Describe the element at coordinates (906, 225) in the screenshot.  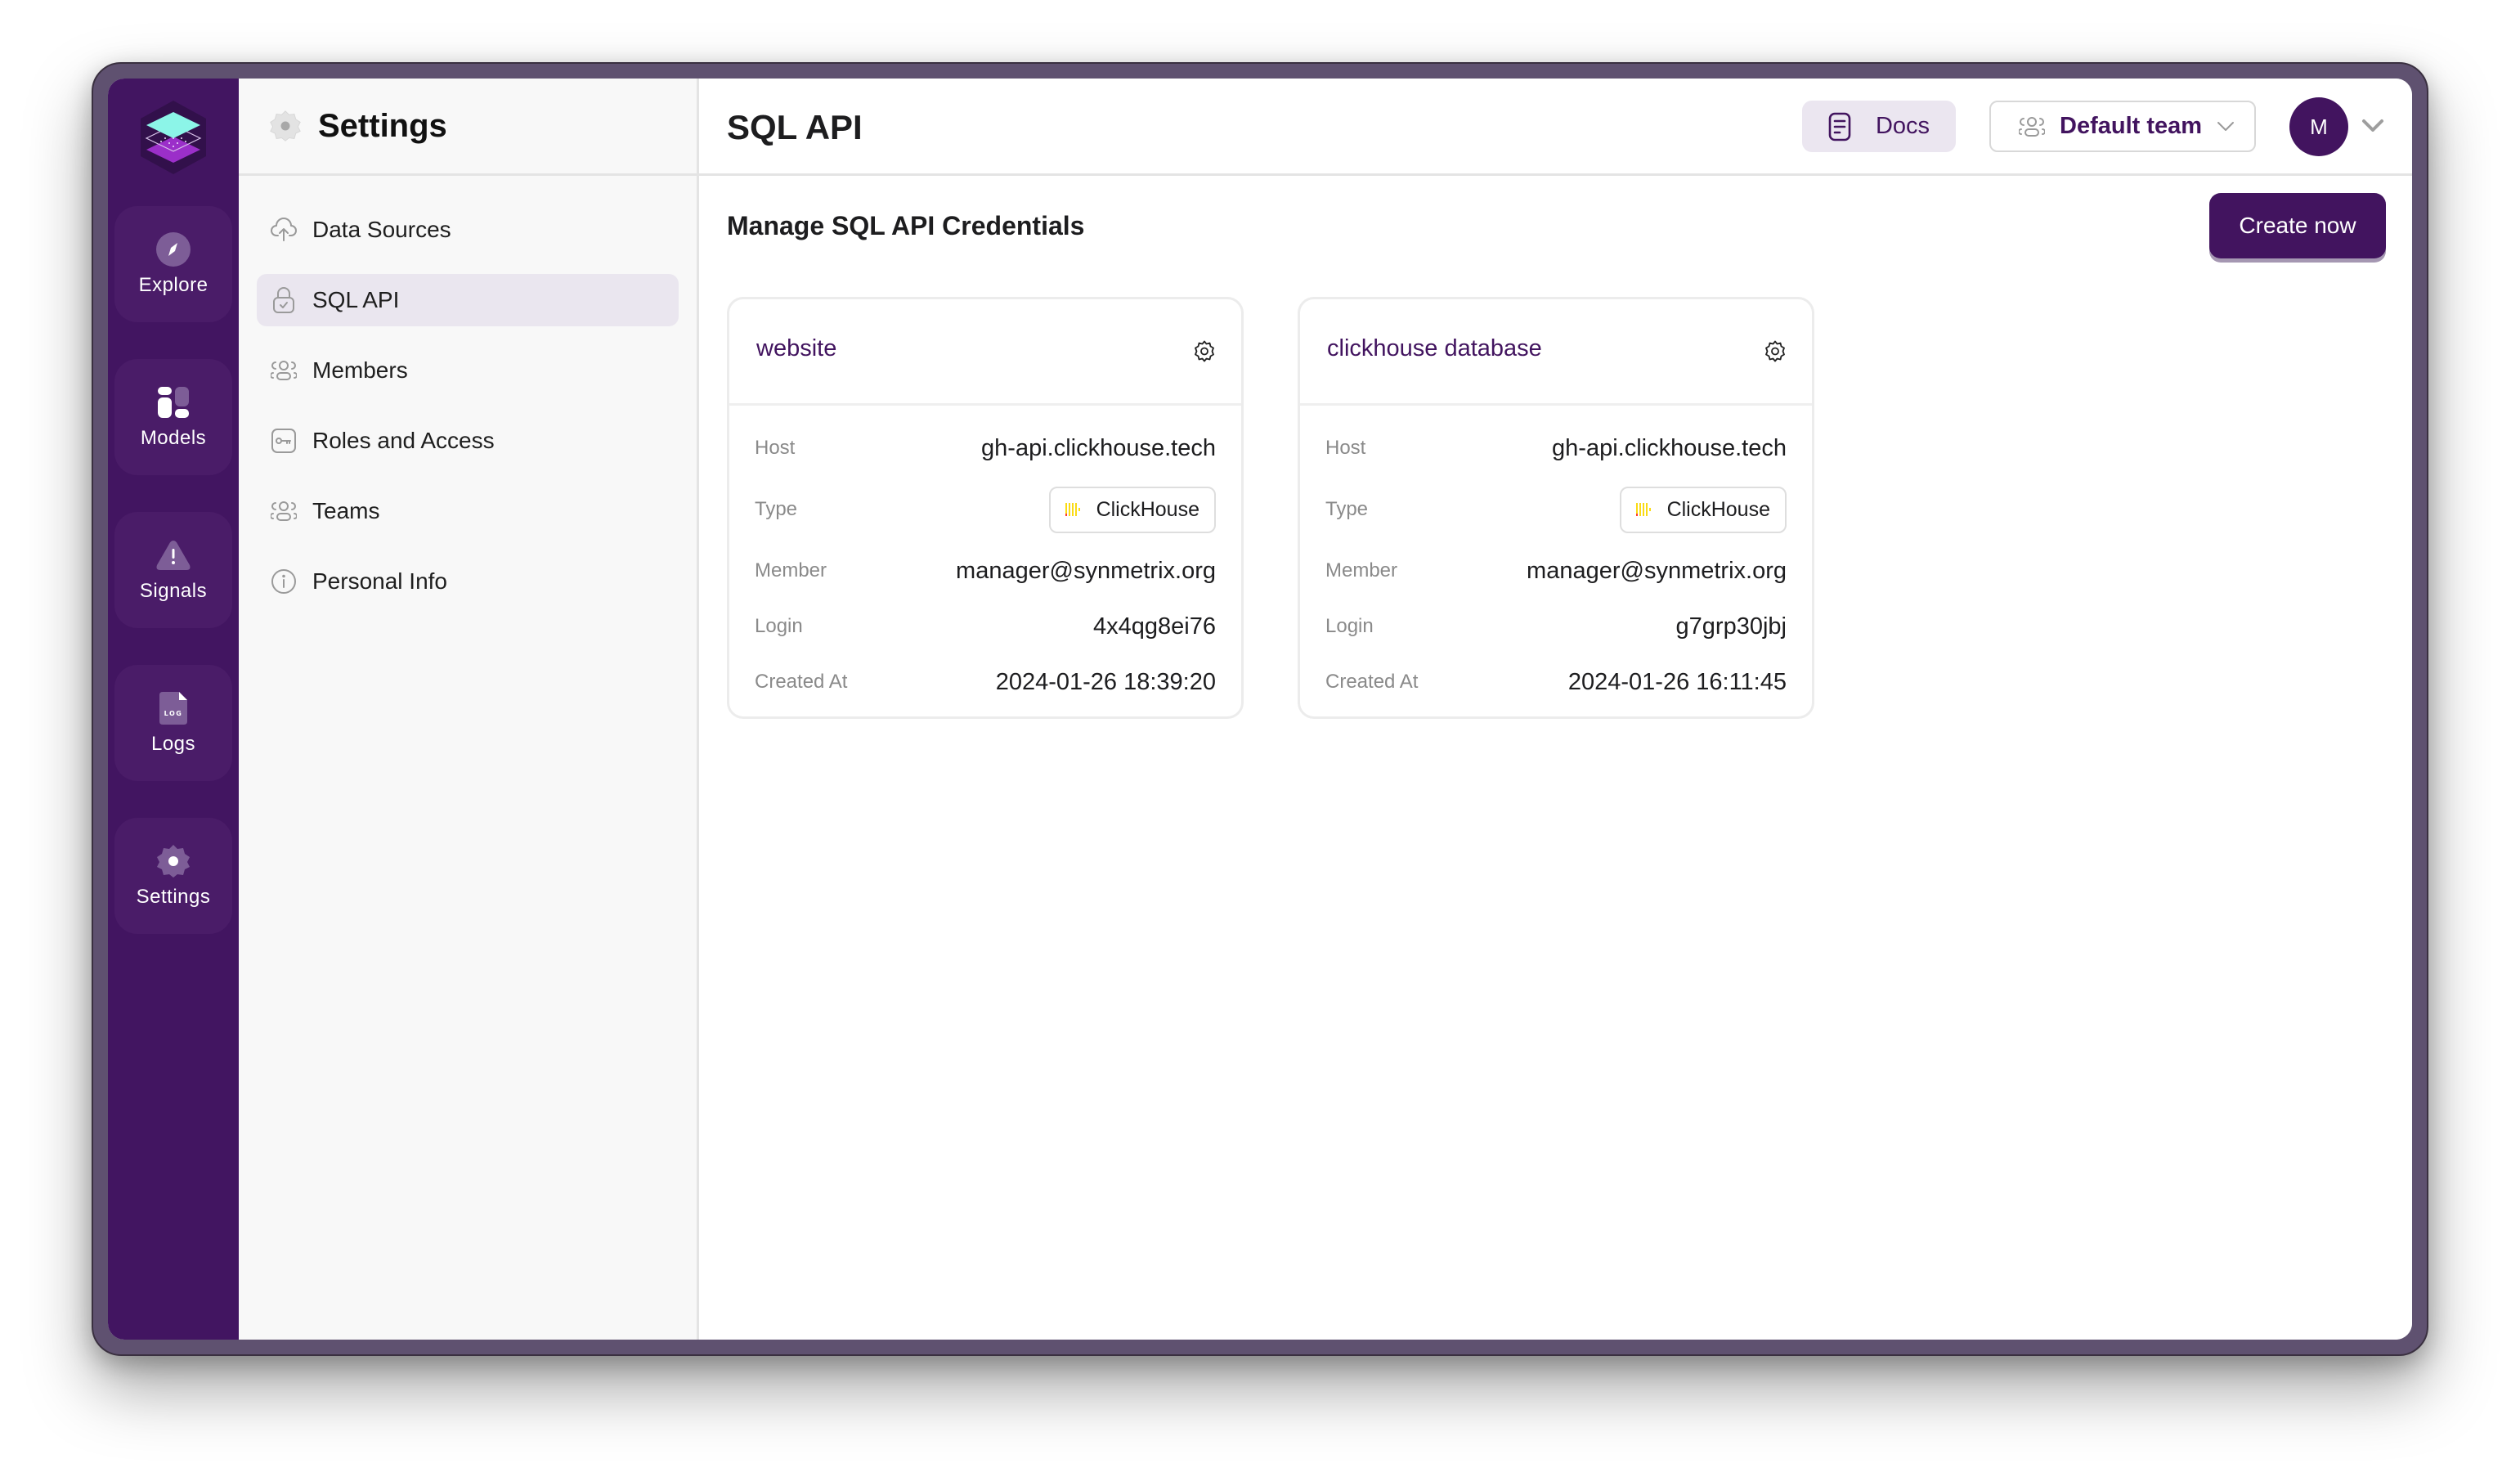
I see `section-title: Manage SQL API Credentials` at that location.